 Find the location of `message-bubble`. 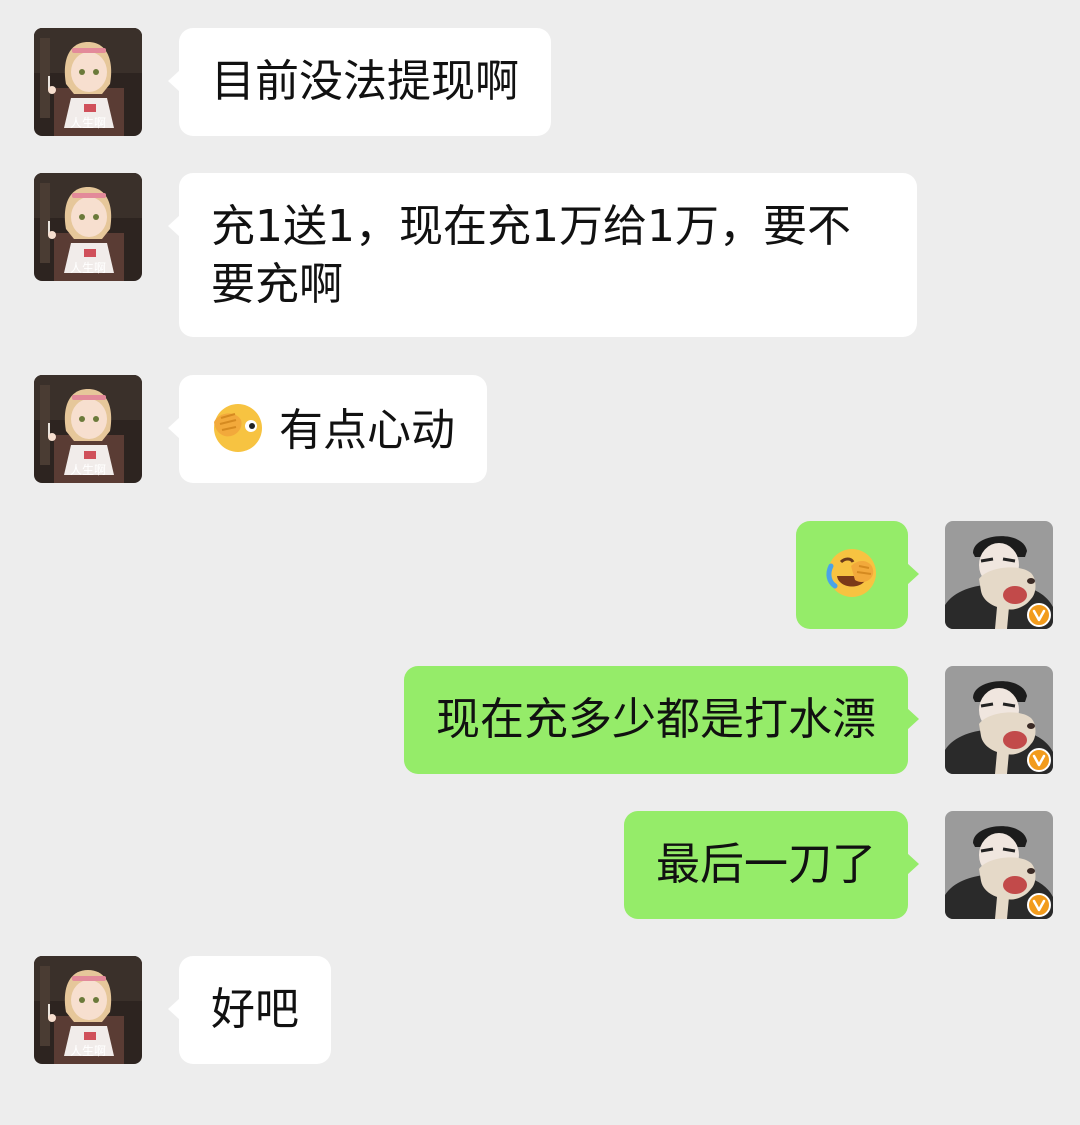

message-bubble is located at coordinates (857, 575).